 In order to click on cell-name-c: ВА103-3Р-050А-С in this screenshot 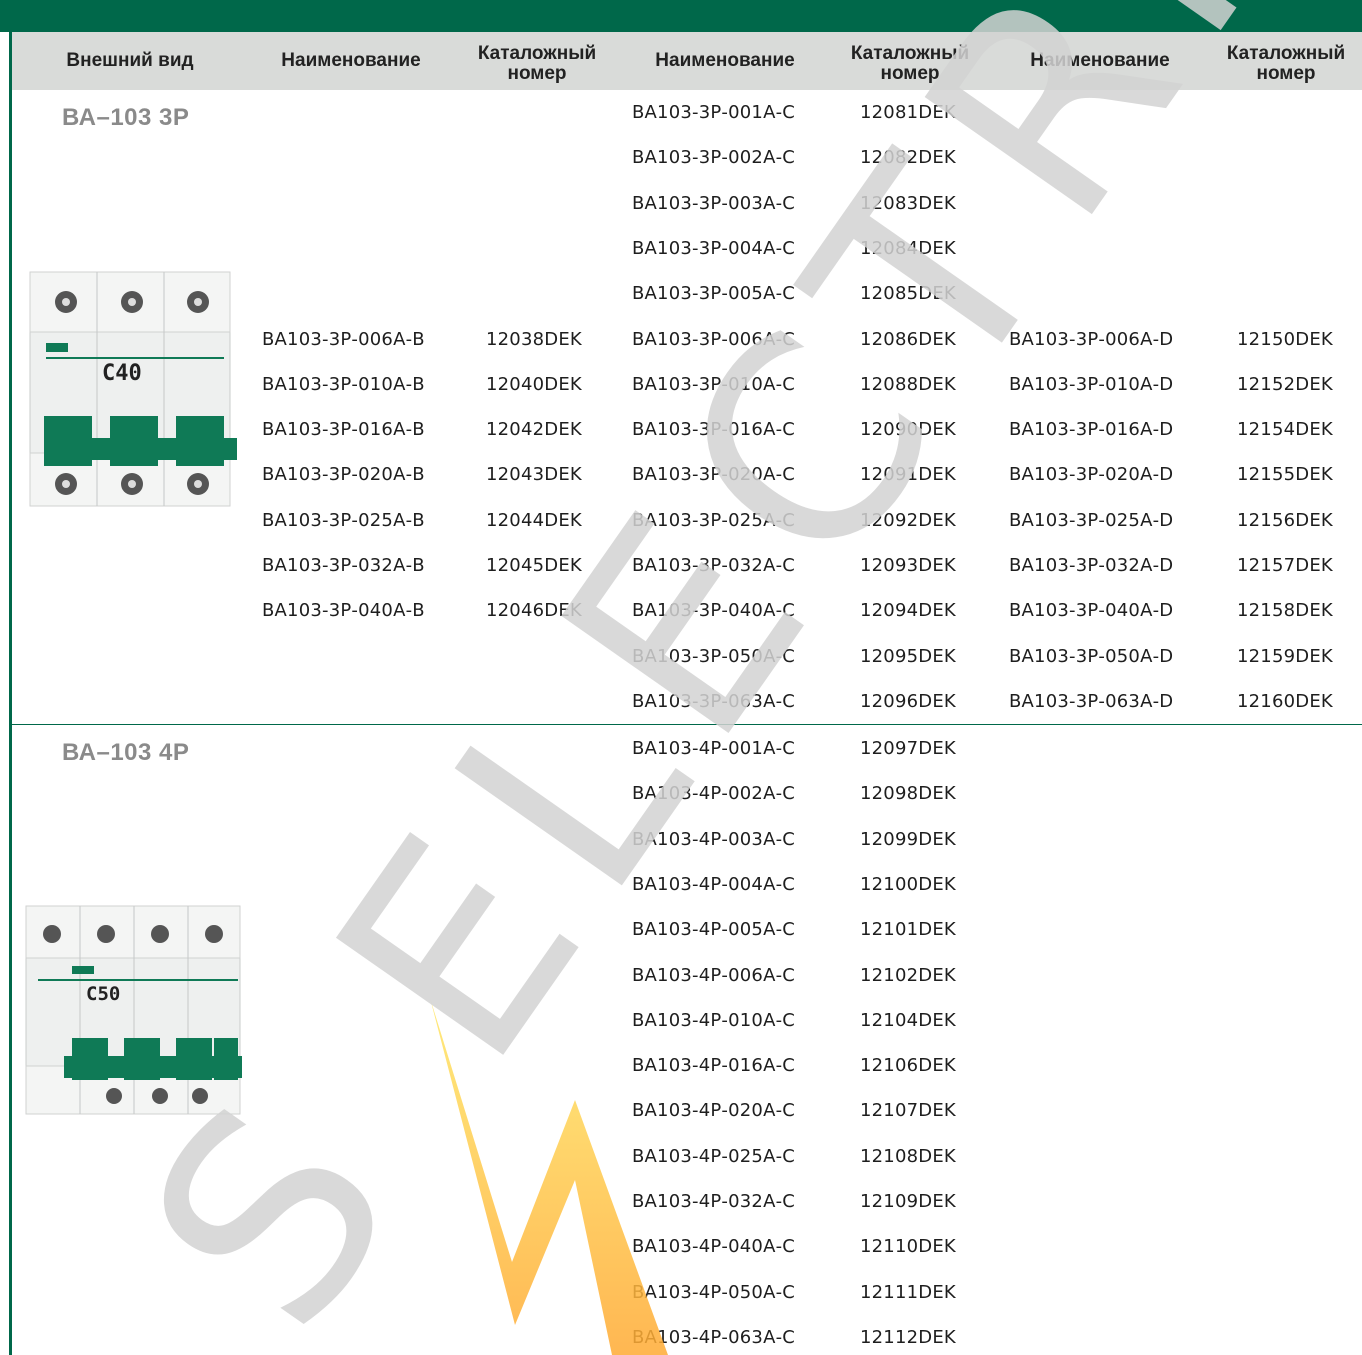, I will do `click(714, 656)`.